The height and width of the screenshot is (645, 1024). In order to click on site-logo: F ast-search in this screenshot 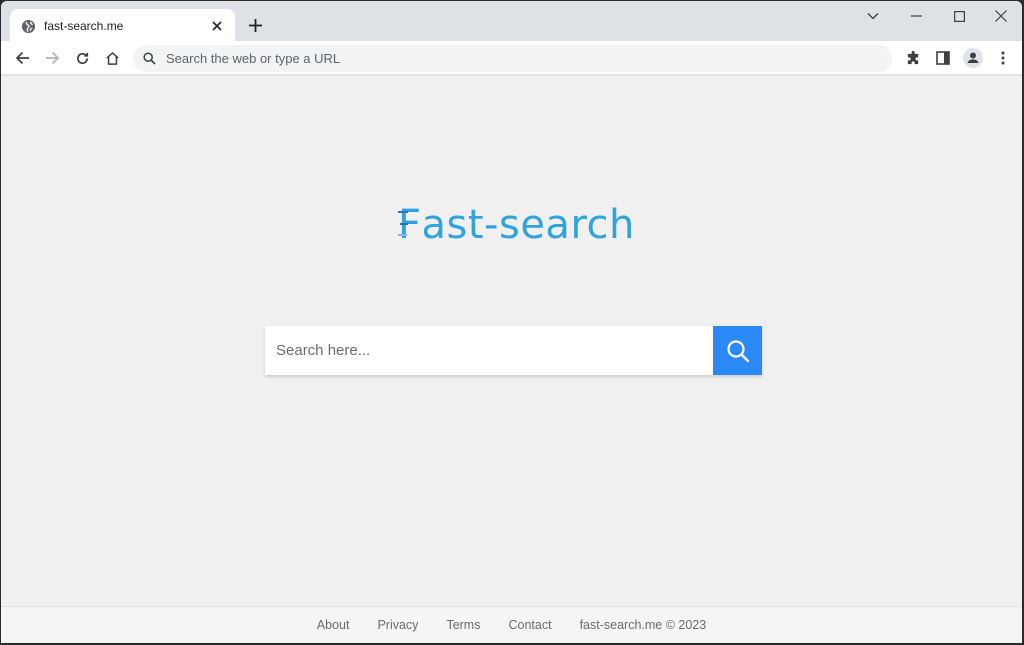, I will do `click(516, 225)`.